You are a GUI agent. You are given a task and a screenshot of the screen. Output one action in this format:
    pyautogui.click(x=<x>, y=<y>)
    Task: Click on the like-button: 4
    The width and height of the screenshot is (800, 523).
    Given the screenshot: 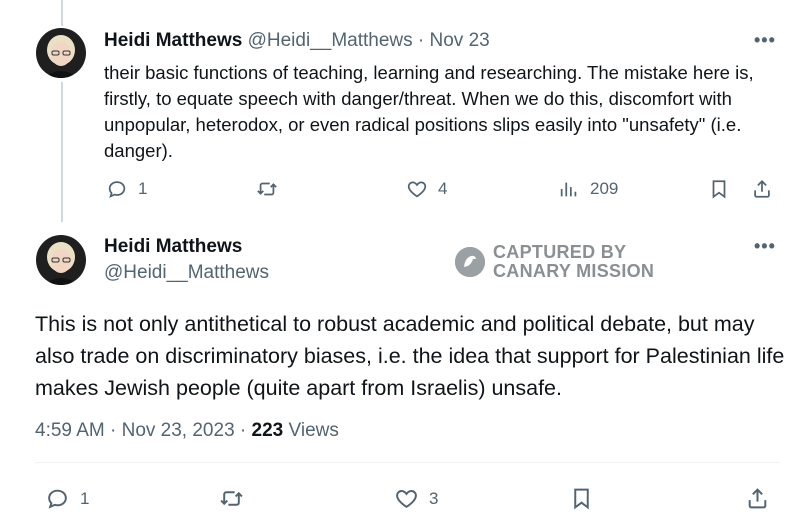 What is the action you would take?
    pyautogui.click(x=426, y=189)
    